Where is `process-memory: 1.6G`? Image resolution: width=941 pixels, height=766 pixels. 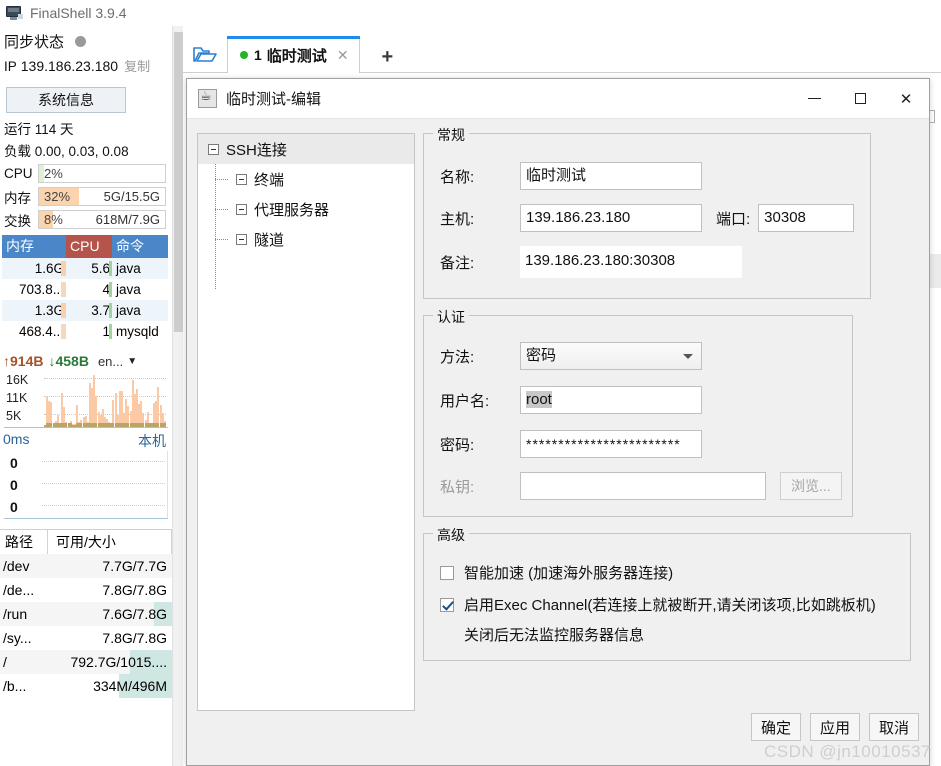
process-memory: 1.6G is located at coordinates (49, 268).